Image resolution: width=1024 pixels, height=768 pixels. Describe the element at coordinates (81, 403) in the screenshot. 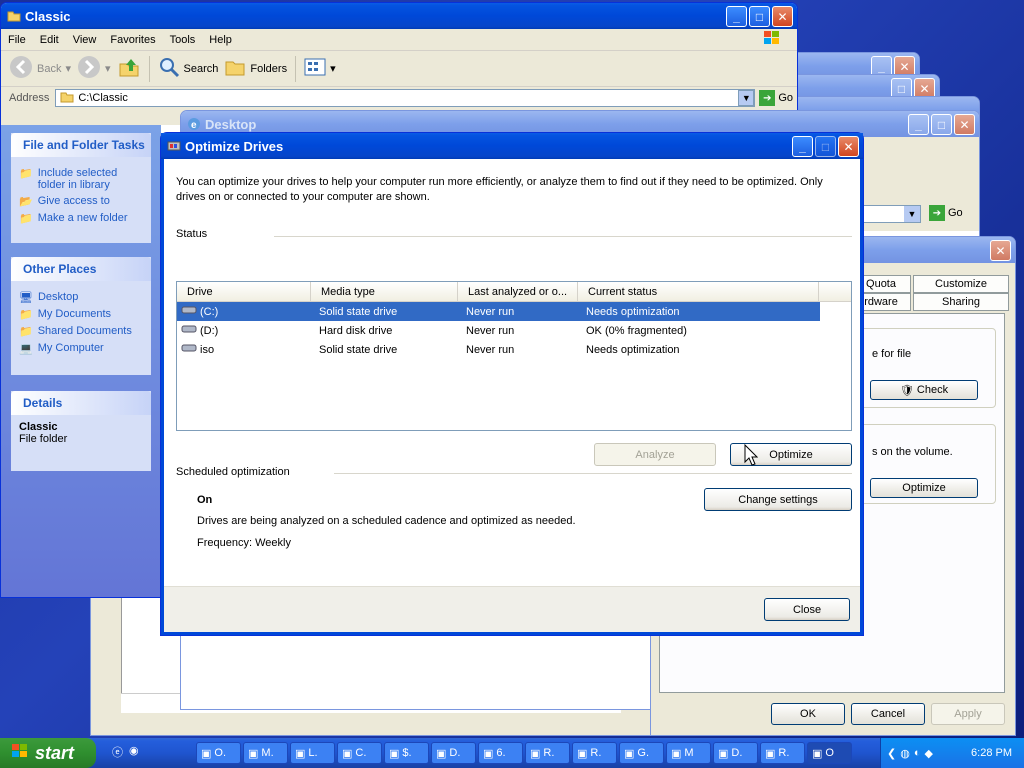

I see `details-heading: Details` at that location.